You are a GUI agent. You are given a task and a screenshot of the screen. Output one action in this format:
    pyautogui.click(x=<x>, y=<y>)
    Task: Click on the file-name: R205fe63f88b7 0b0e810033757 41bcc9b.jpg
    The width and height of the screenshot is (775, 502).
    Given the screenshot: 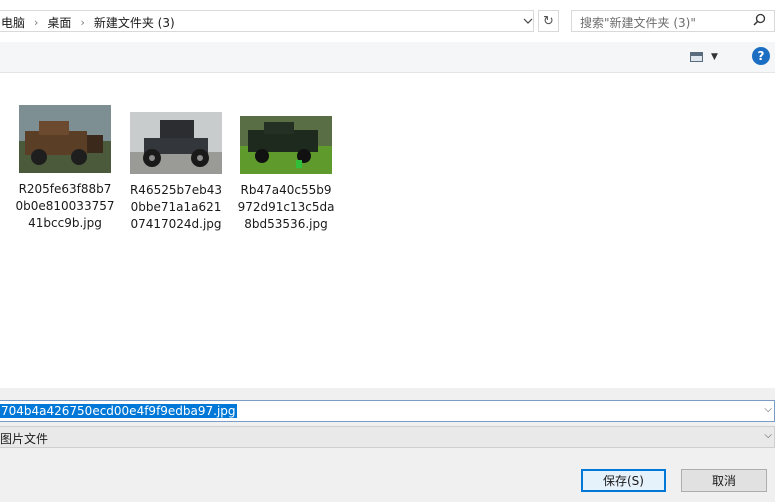 What is the action you would take?
    pyautogui.click(x=65, y=206)
    